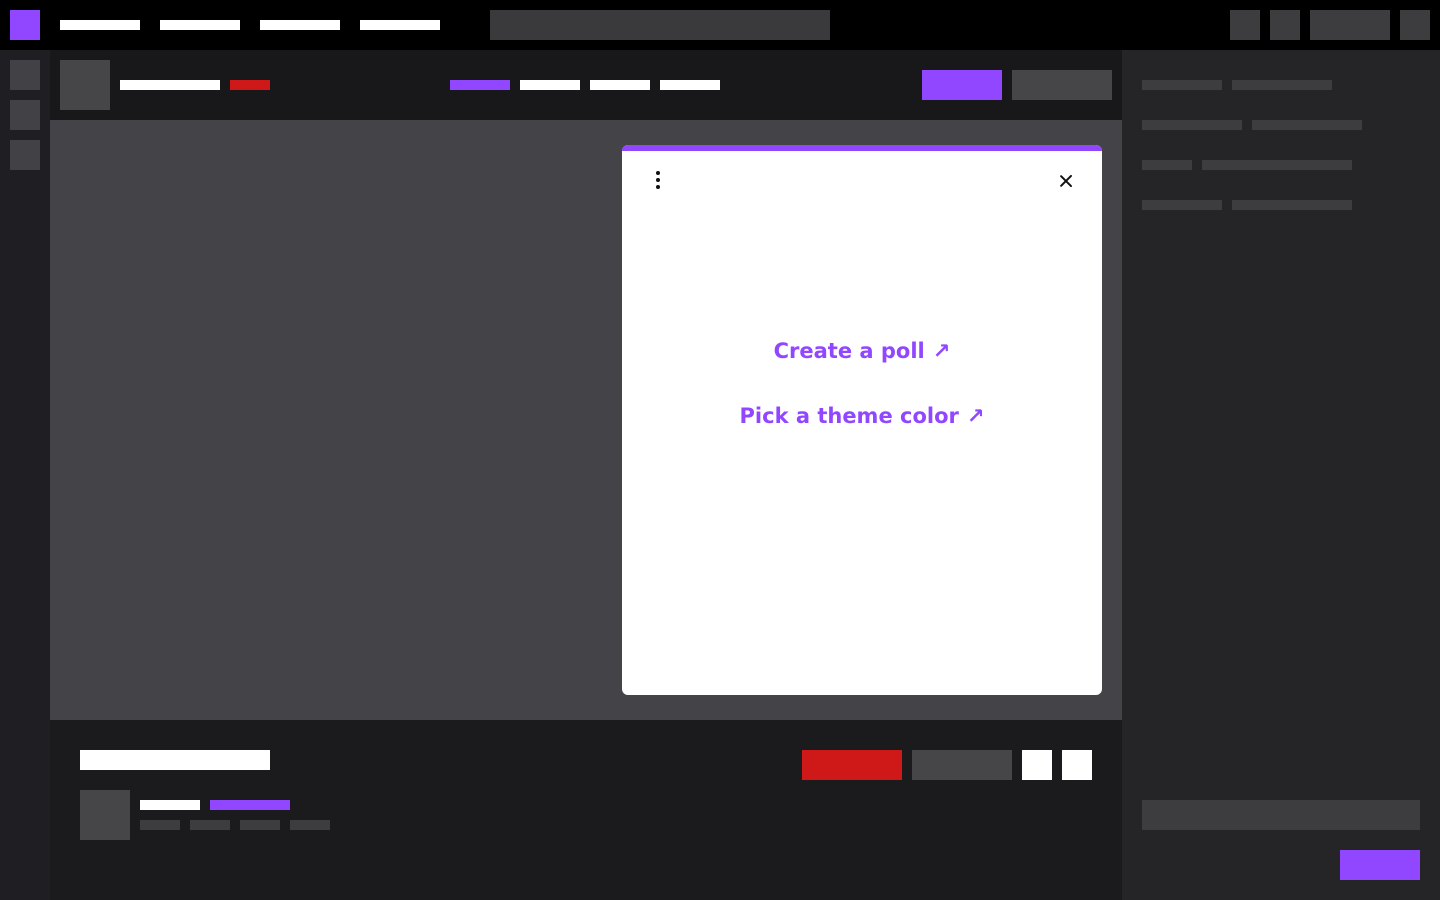 The image size is (1440, 900). Describe the element at coordinates (658, 181) in the screenshot. I see `vertical-ellipsis-icon` at that location.